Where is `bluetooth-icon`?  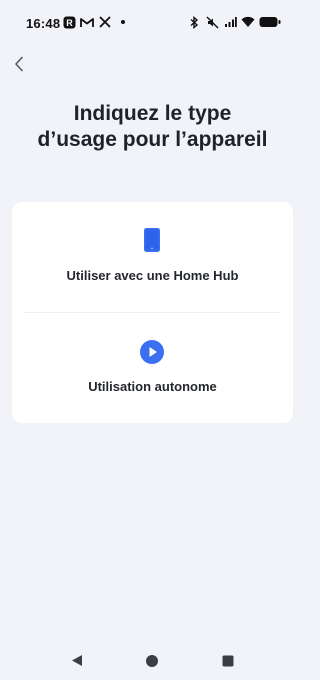 bluetooth-icon is located at coordinates (194, 22).